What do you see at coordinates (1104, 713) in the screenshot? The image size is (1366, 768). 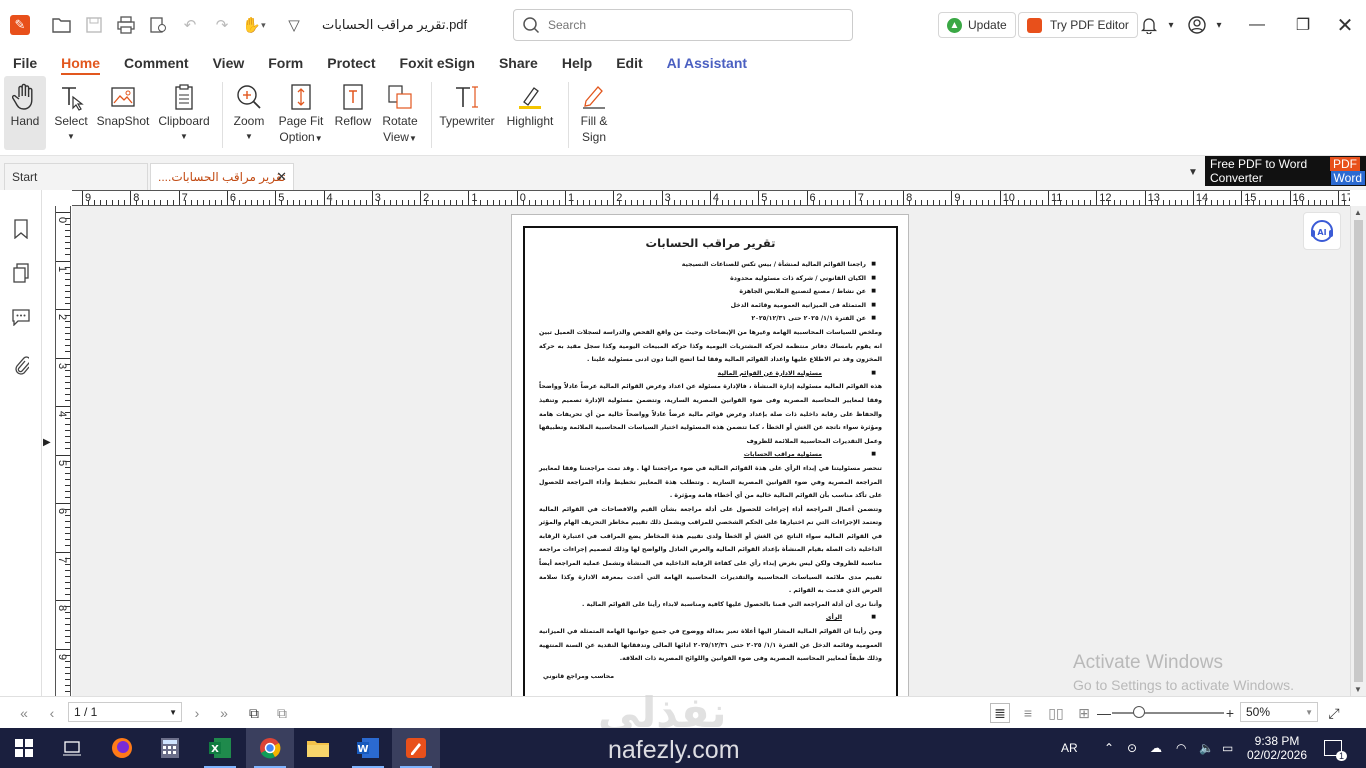 I see `zoom-out-icon: —` at bounding box center [1104, 713].